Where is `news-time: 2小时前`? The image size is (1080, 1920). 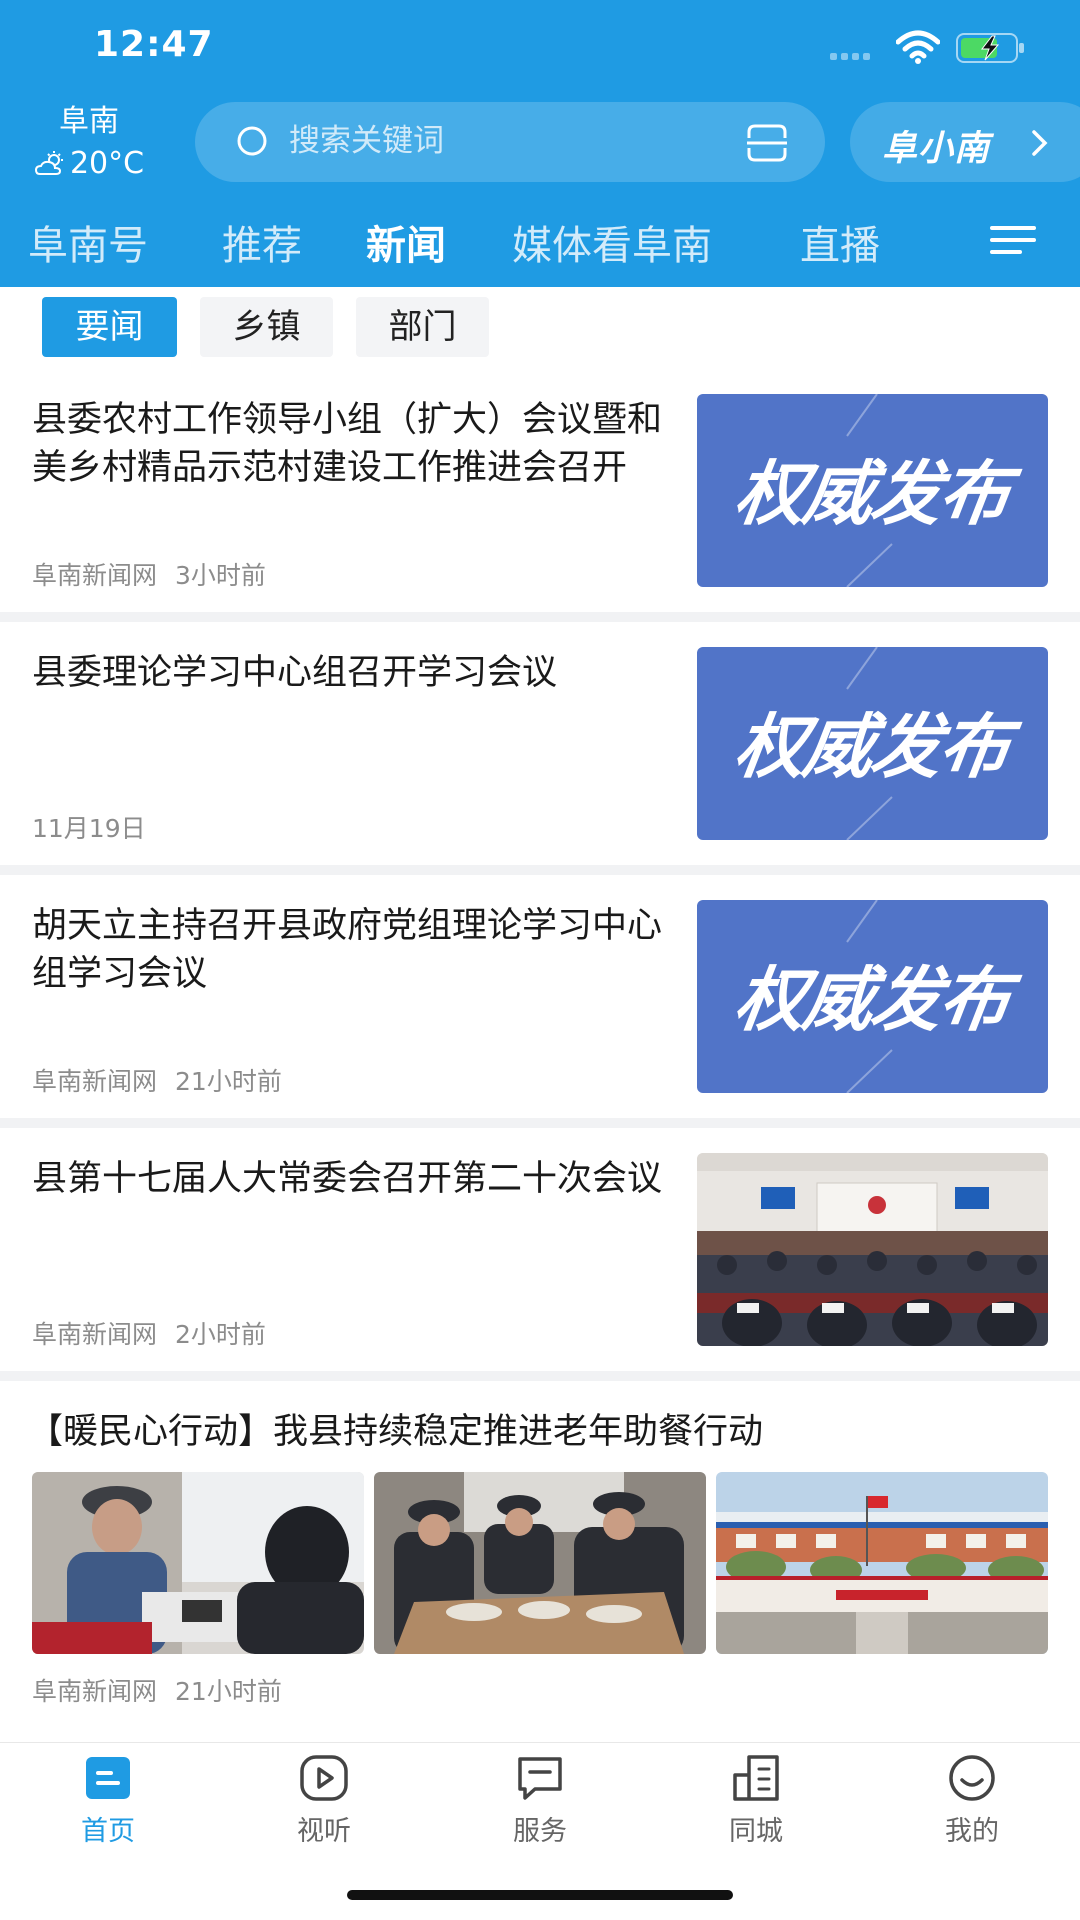
news-time: 2小时前 is located at coordinates (220, 1334).